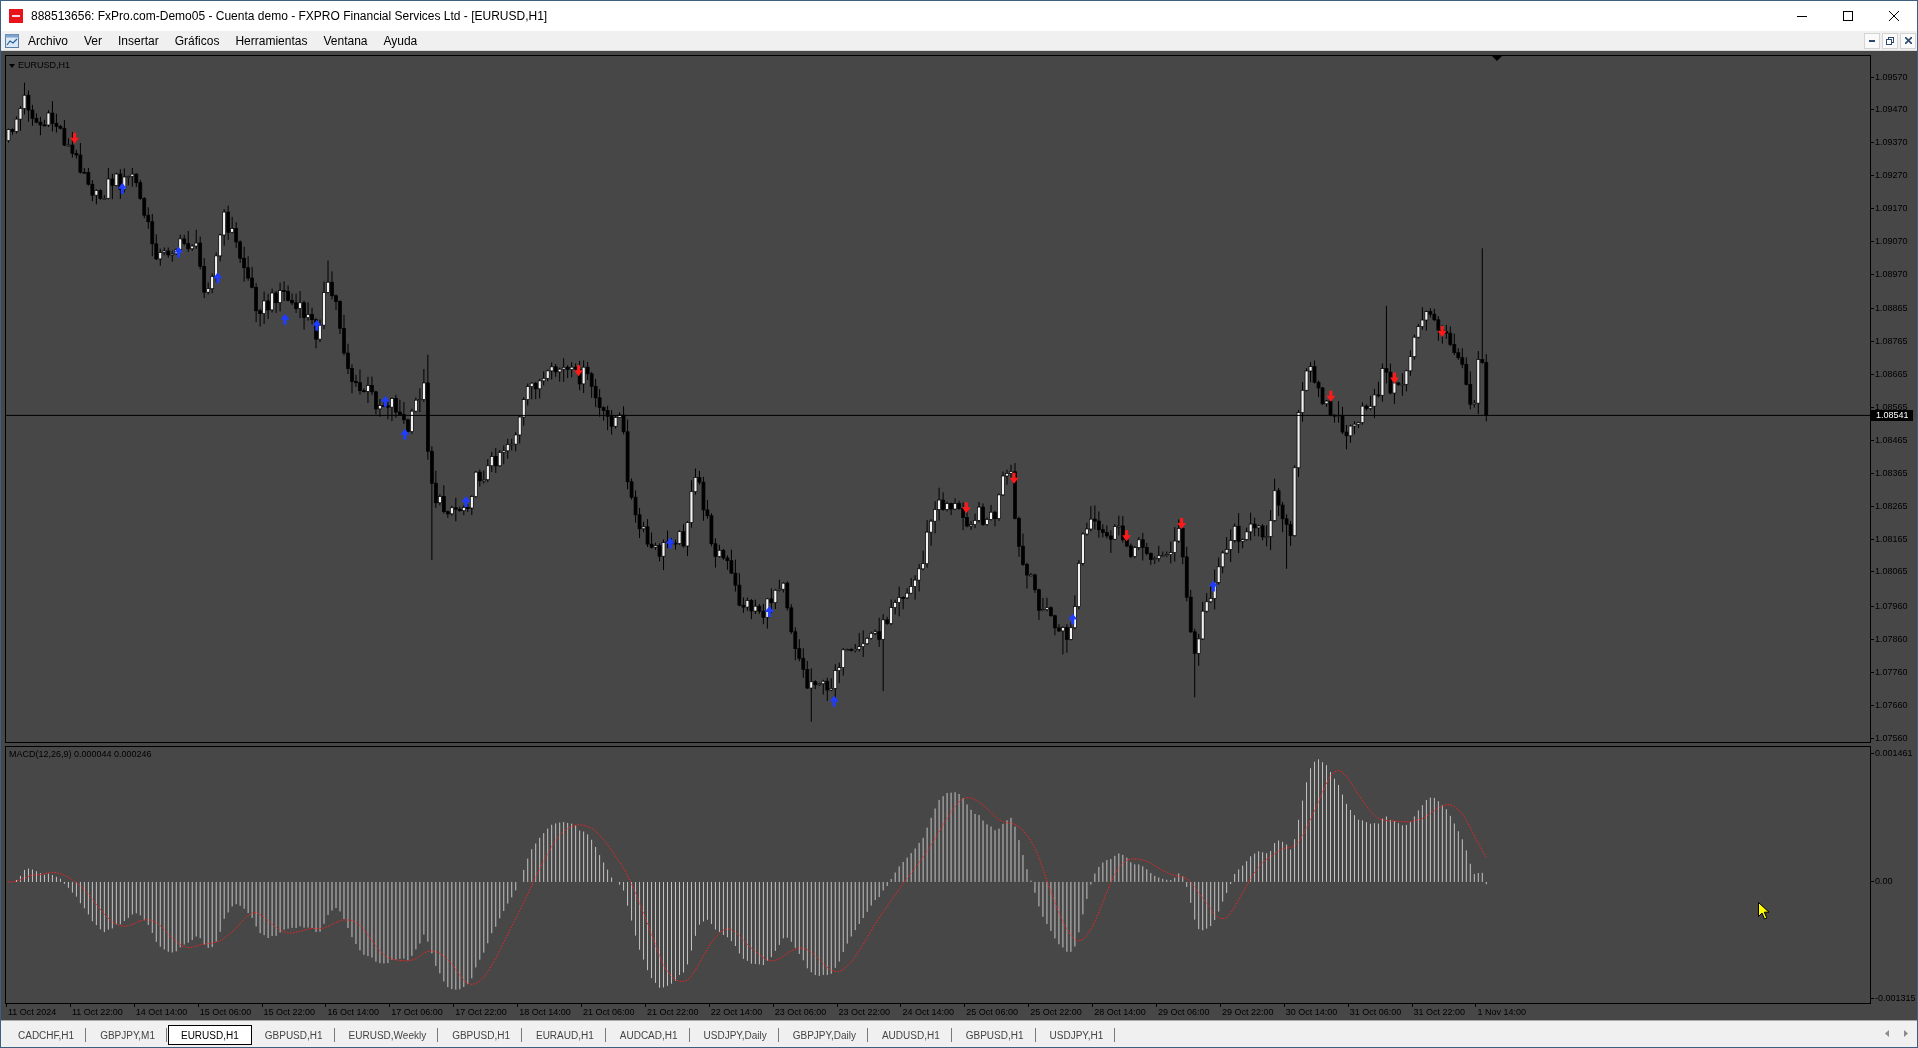  I want to click on close-chart-button, so click(1908, 40).